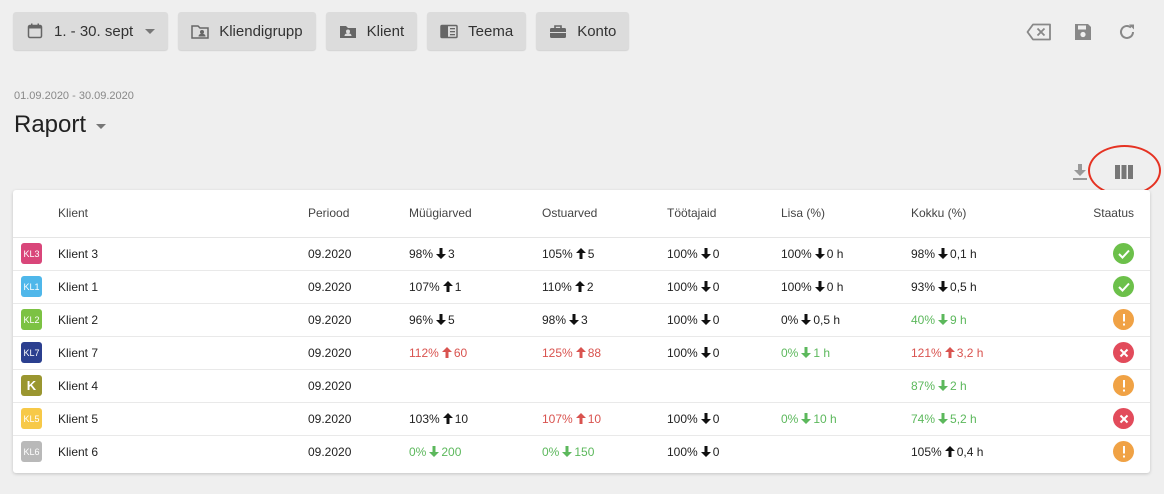 The width and height of the screenshot is (1164, 494). I want to click on account-button: Konto, so click(583, 31).